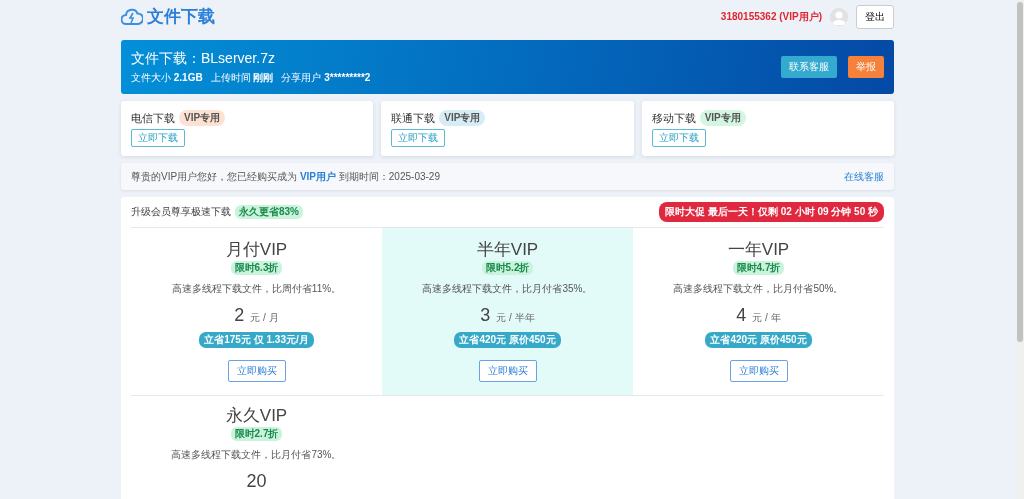 The image size is (1024, 499). Describe the element at coordinates (264, 318) in the screenshot. I see `price-unit: 元 / 月` at that location.